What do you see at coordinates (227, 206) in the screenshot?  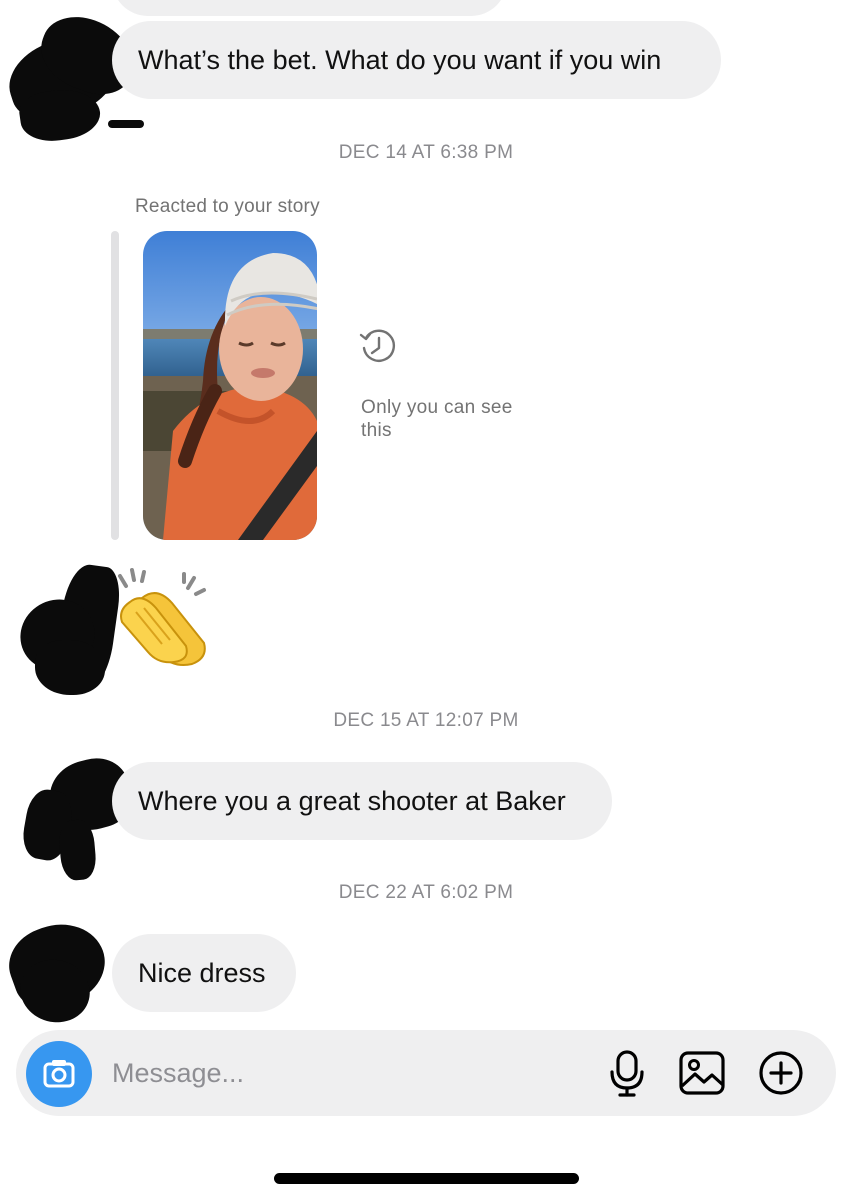 I see `story-reaction-caption: Reacted to your story` at bounding box center [227, 206].